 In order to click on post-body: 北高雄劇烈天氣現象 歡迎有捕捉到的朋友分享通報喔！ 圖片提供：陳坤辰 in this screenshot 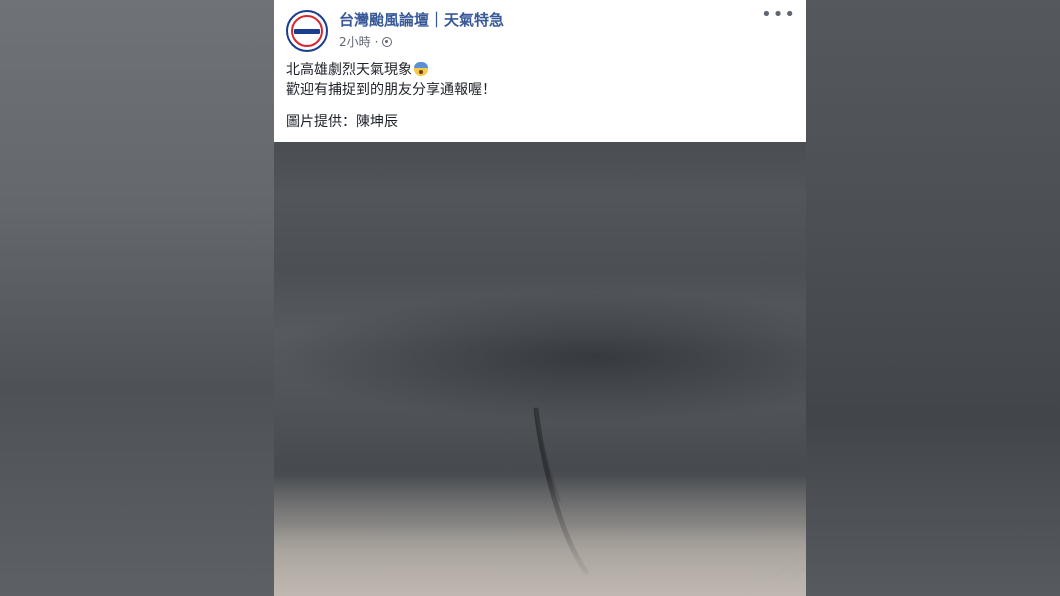, I will do `click(540, 96)`.